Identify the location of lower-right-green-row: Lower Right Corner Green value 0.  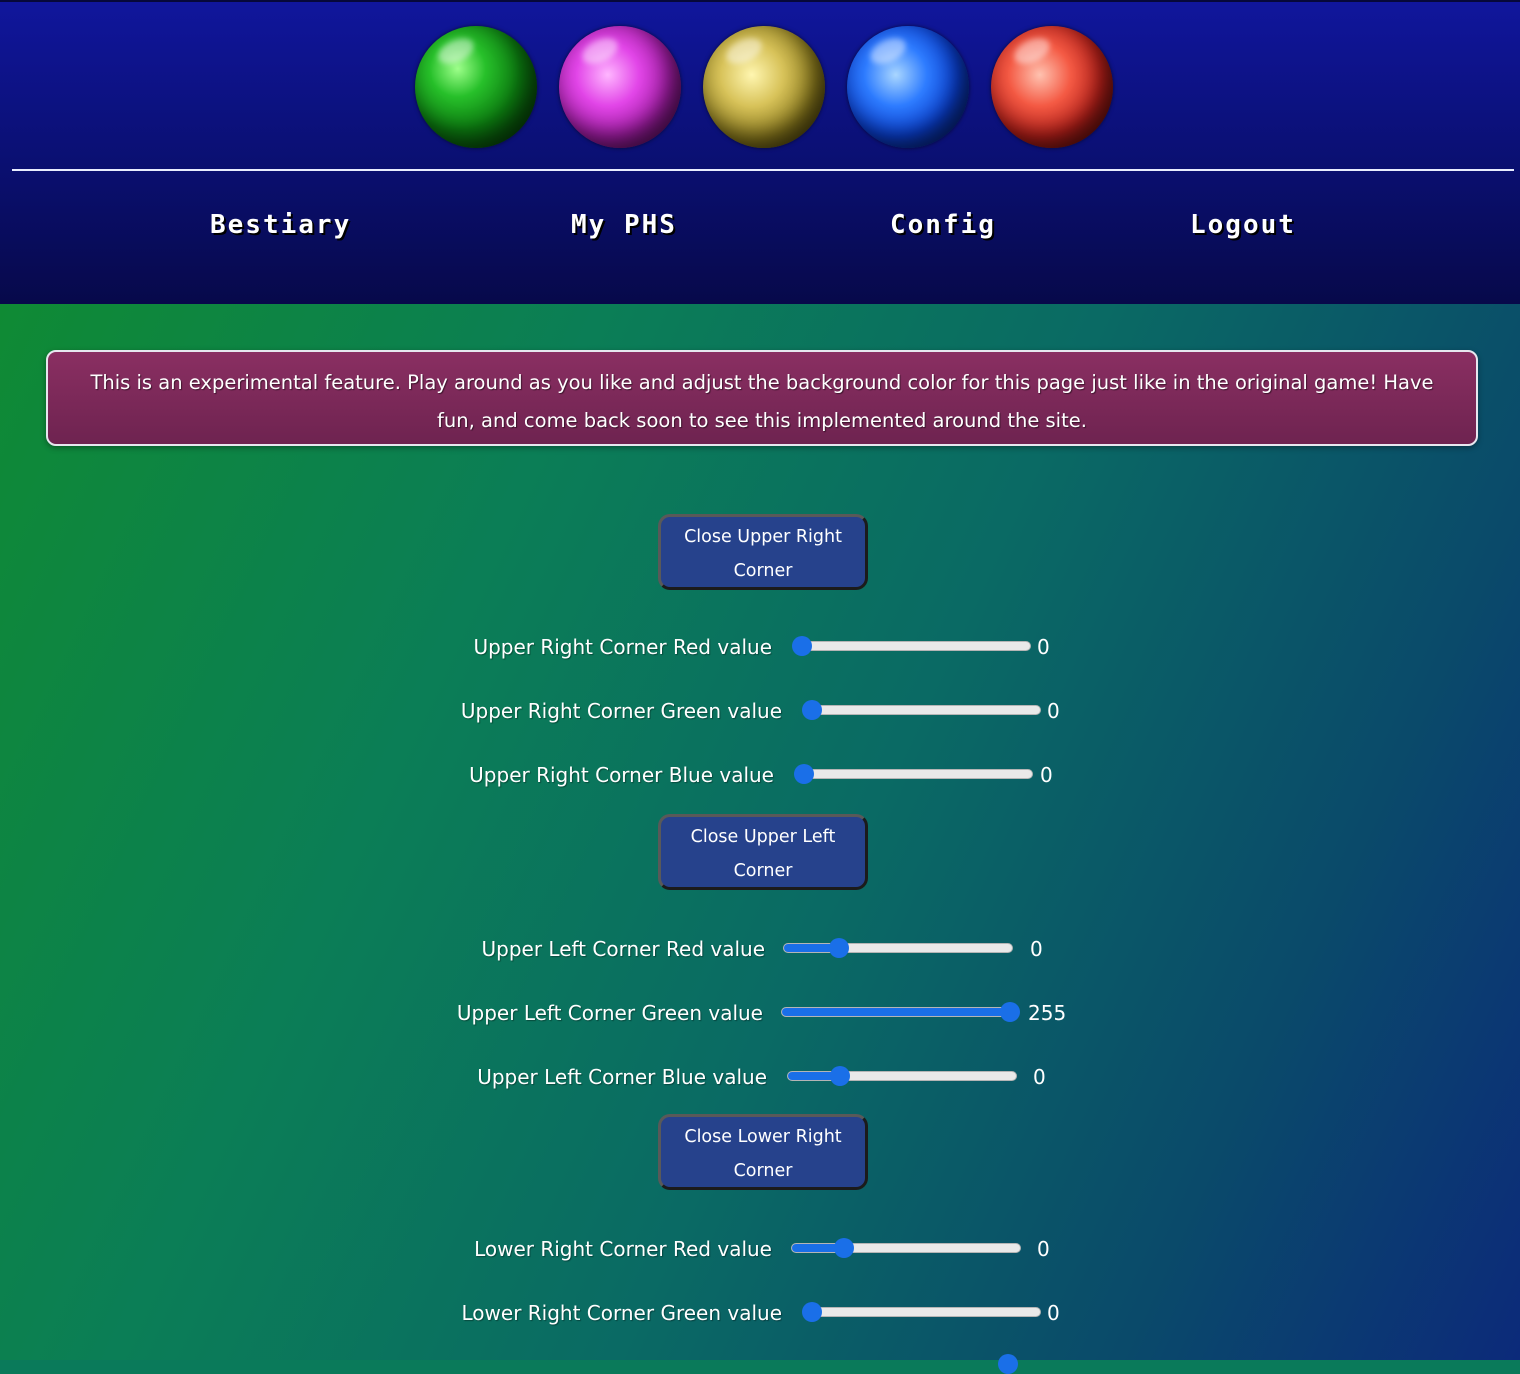
(760, 1313).